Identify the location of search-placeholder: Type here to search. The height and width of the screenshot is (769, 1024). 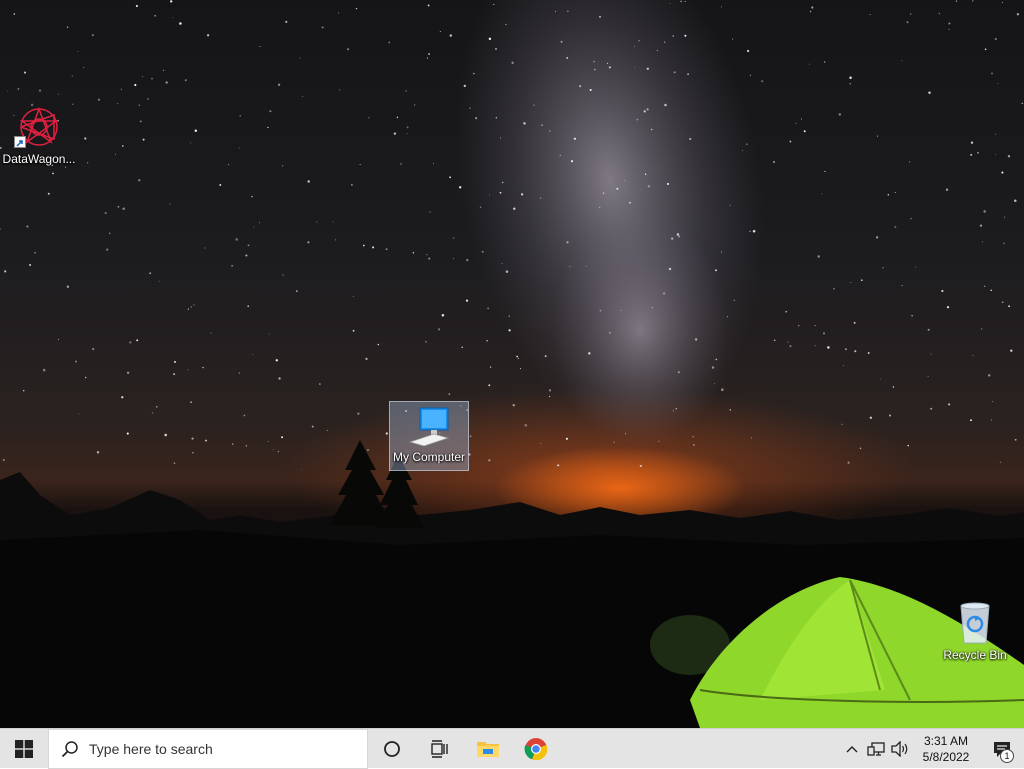
(151, 748).